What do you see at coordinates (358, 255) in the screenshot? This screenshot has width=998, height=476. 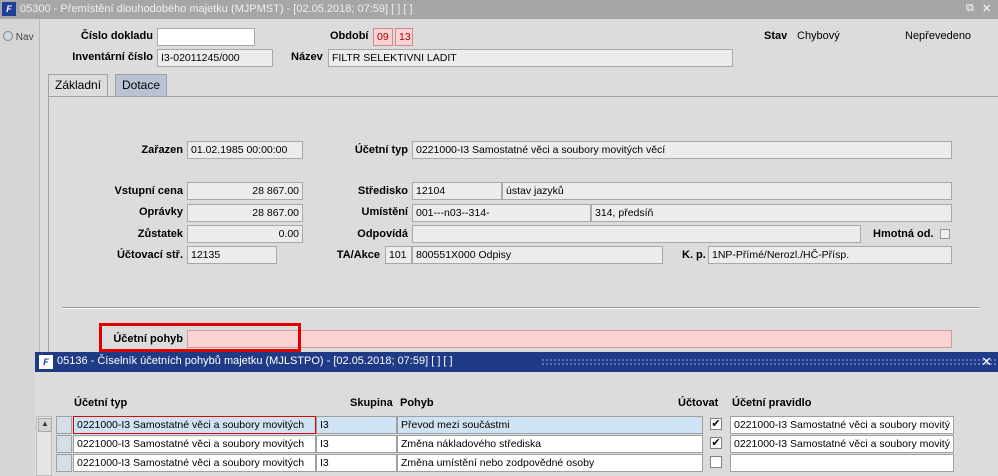 I see `ta-akce-label: TA/Akce` at bounding box center [358, 255].